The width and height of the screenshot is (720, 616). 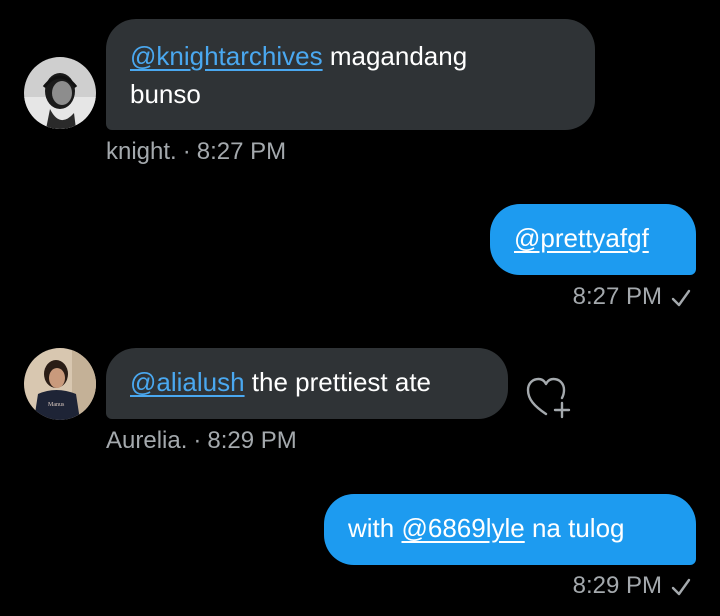 I want to click on message-meta: Aurelia. · 8:29 PM, so click(x=201, y=441).